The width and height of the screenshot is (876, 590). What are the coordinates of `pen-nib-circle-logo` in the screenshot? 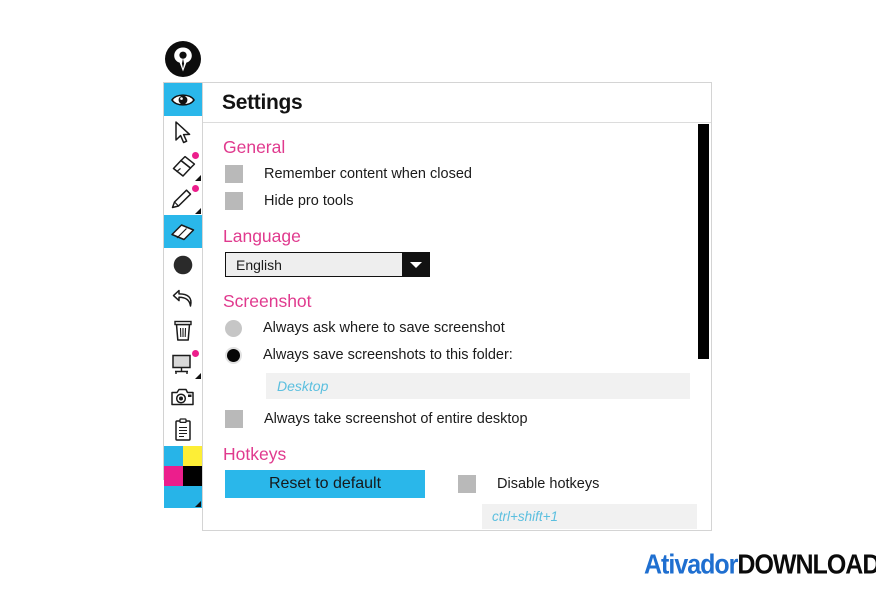 It's located at (183, 59).